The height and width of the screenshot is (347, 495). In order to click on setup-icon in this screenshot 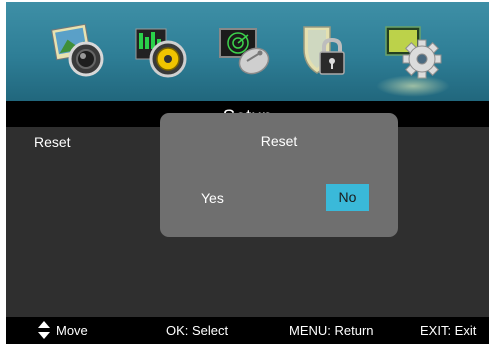, I will do `click(413, 59)`.